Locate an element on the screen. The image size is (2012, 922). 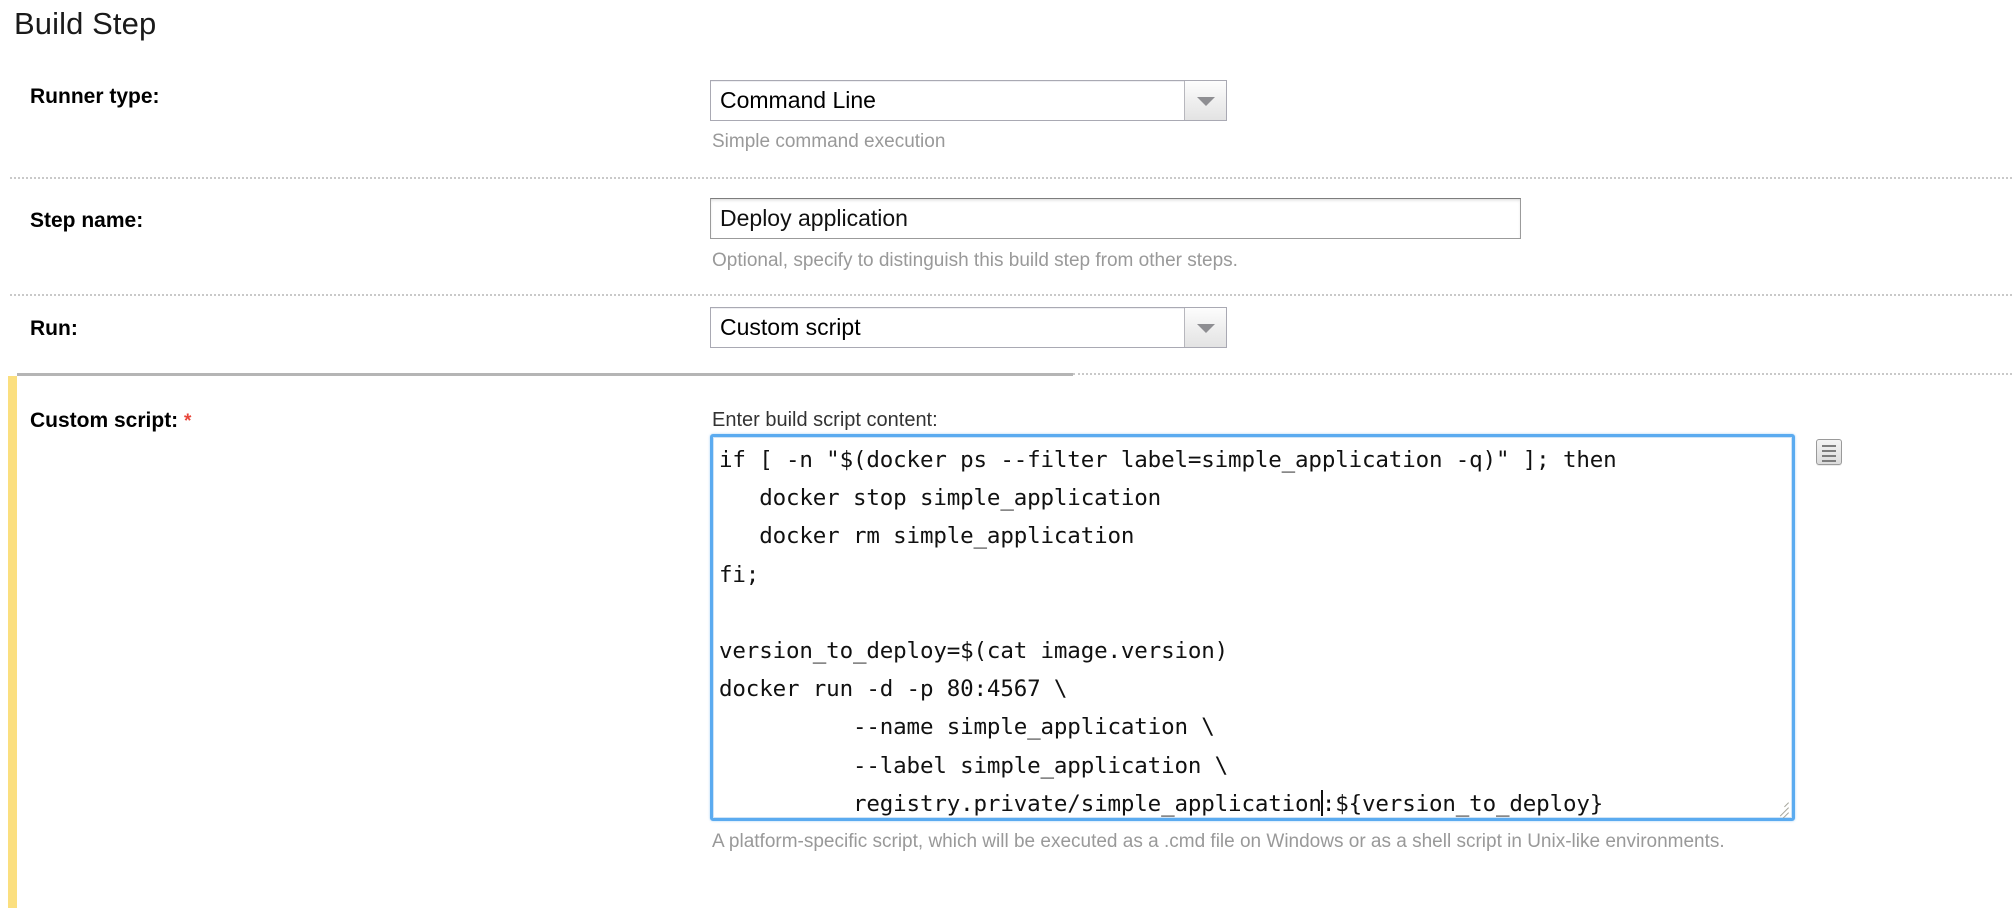
step-name-input-value: Deploy application is located at coordinates (814, 218).